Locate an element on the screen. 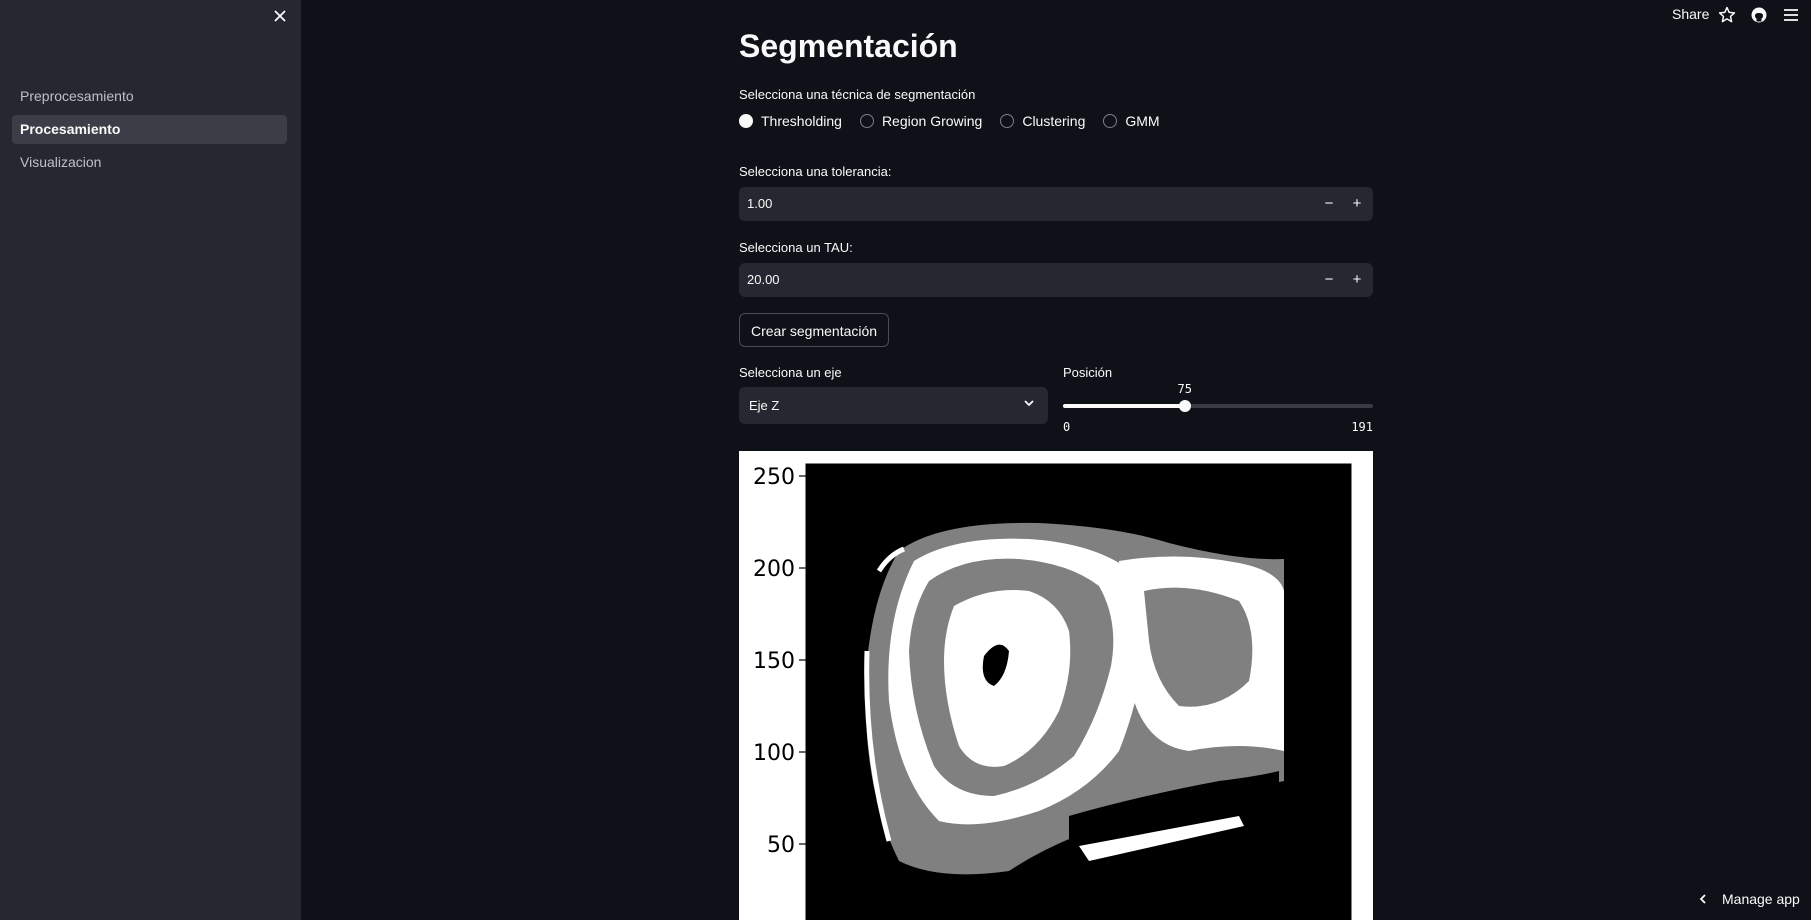 This screenshot has width=1811, height=920. radio-gmm: GMM is located at coordinates (1131, 121).